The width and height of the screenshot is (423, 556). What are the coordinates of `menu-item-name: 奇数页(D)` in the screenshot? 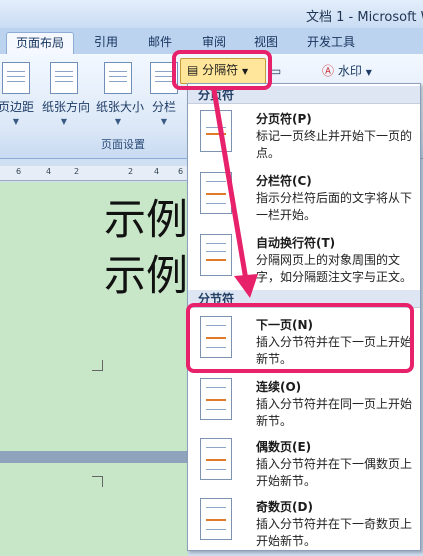 It's located at (284, 507).